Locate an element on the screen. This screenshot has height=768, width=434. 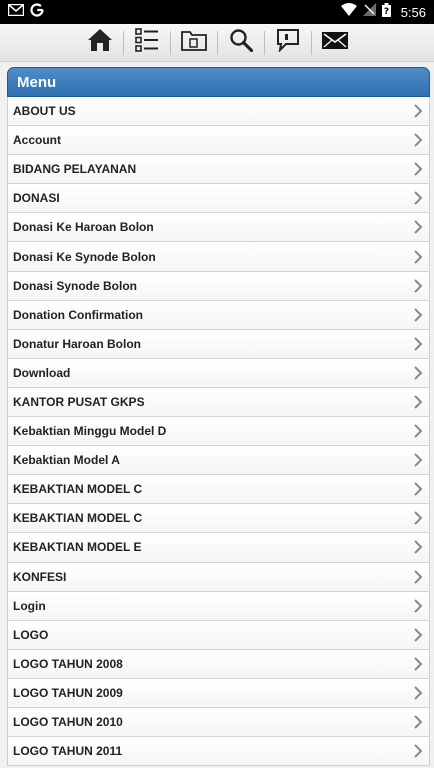
home-button is located at coordinates (100, 43).